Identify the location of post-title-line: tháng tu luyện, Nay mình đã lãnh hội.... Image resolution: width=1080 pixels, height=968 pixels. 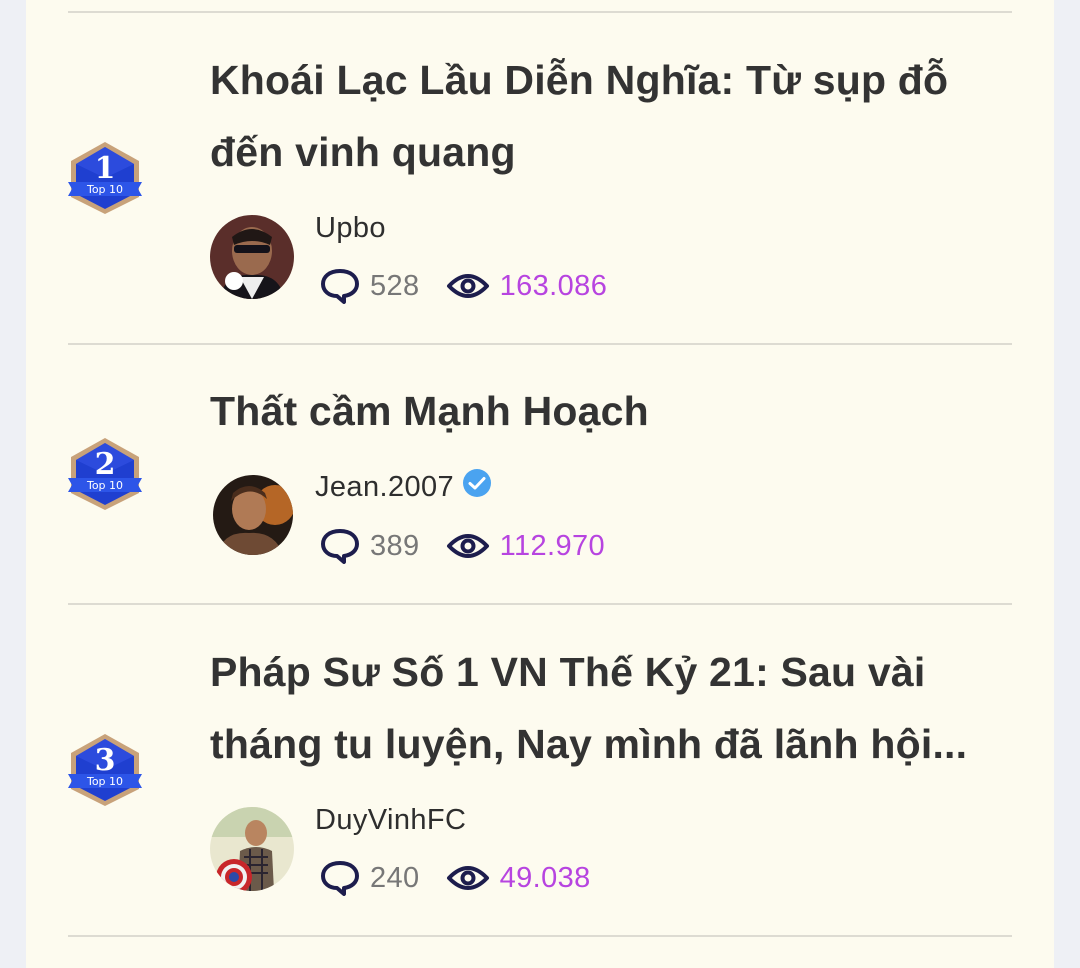
(589, 744).